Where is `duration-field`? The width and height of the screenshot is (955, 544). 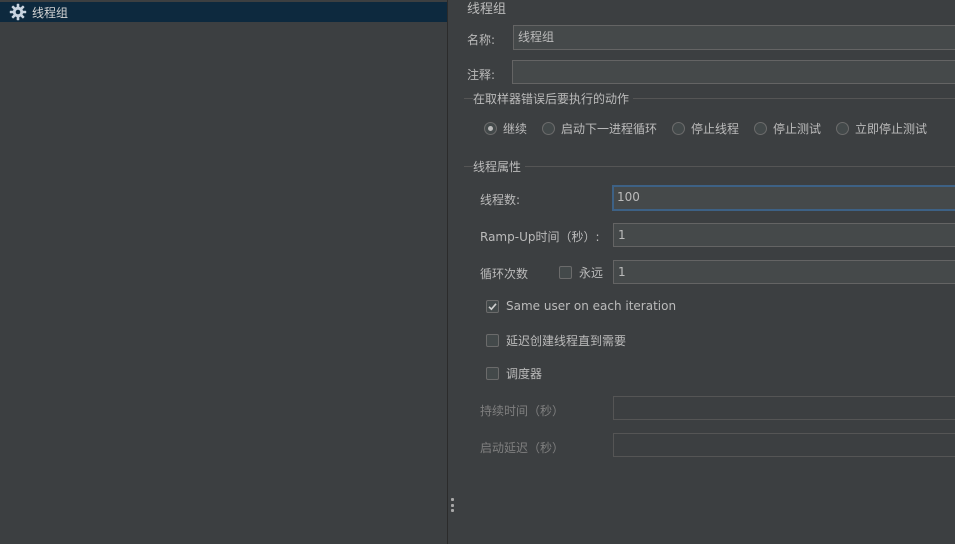 duration-field is located at coordinates (784, 408).